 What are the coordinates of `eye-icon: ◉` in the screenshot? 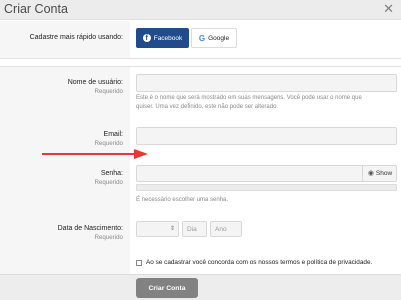 It's located at (370, 173).